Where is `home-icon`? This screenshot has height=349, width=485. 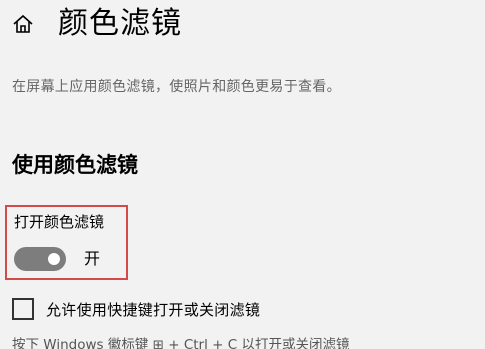
home-icon is located at coordinates (24, 24).